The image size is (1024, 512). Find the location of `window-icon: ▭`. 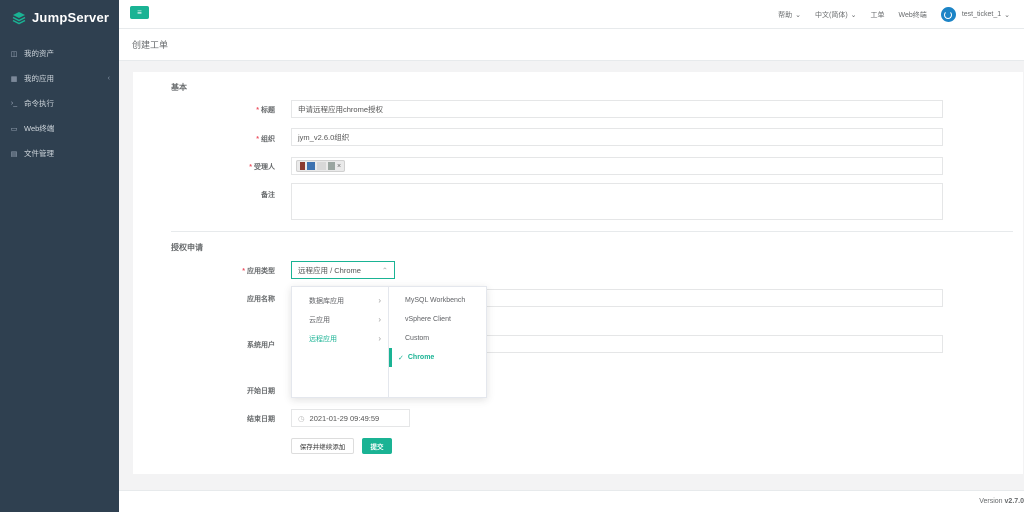

window-icon: ▭ is located at coordinates (14, 129).